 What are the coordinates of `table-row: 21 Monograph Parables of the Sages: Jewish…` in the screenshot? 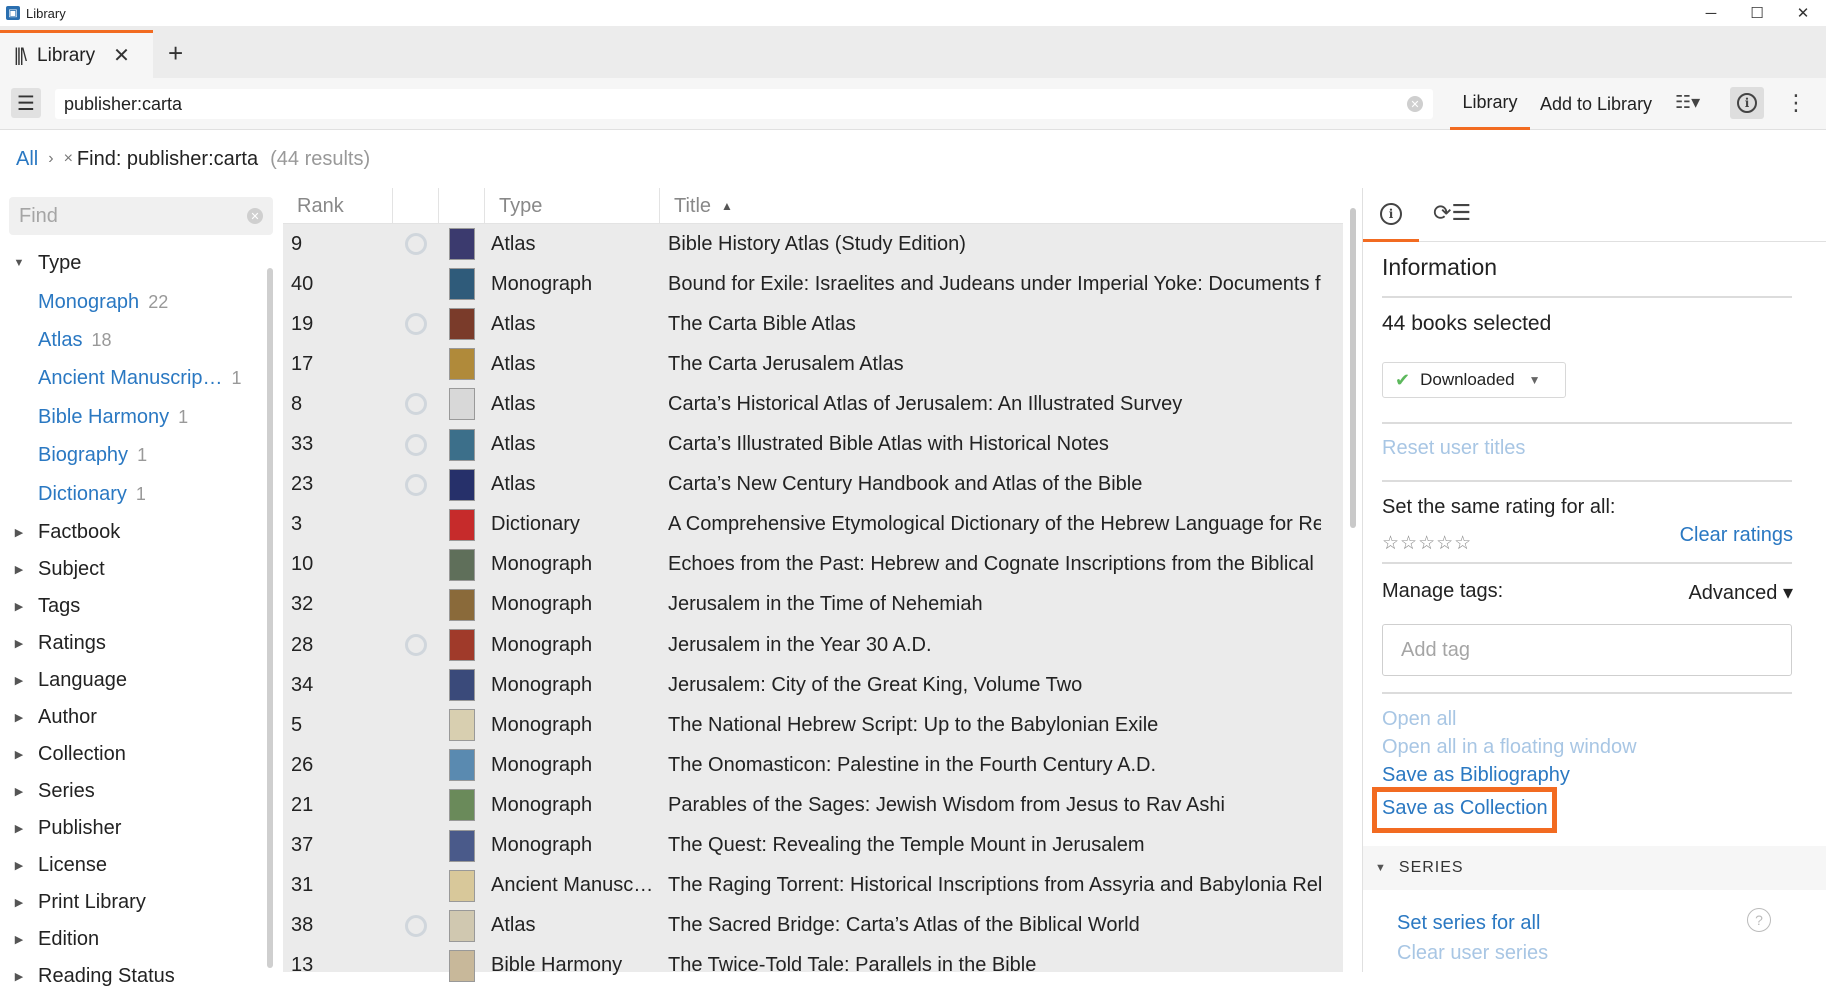 It's located at (813, 805).